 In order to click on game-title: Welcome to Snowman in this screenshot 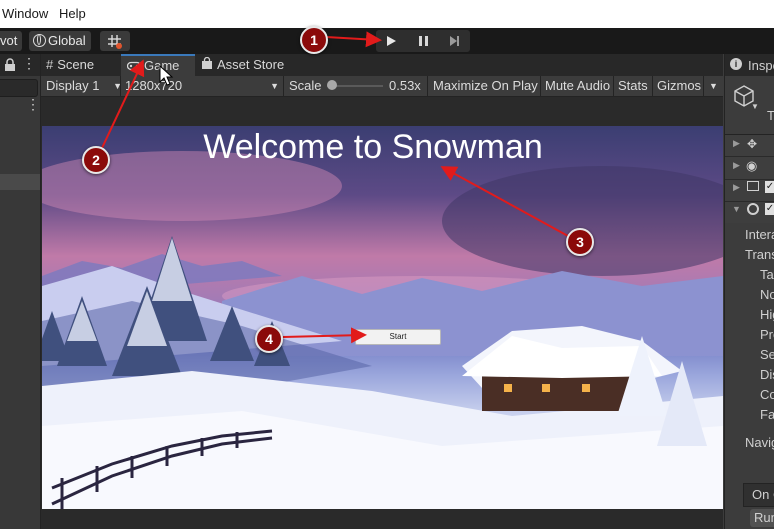, I will do `click(373, 147)`.